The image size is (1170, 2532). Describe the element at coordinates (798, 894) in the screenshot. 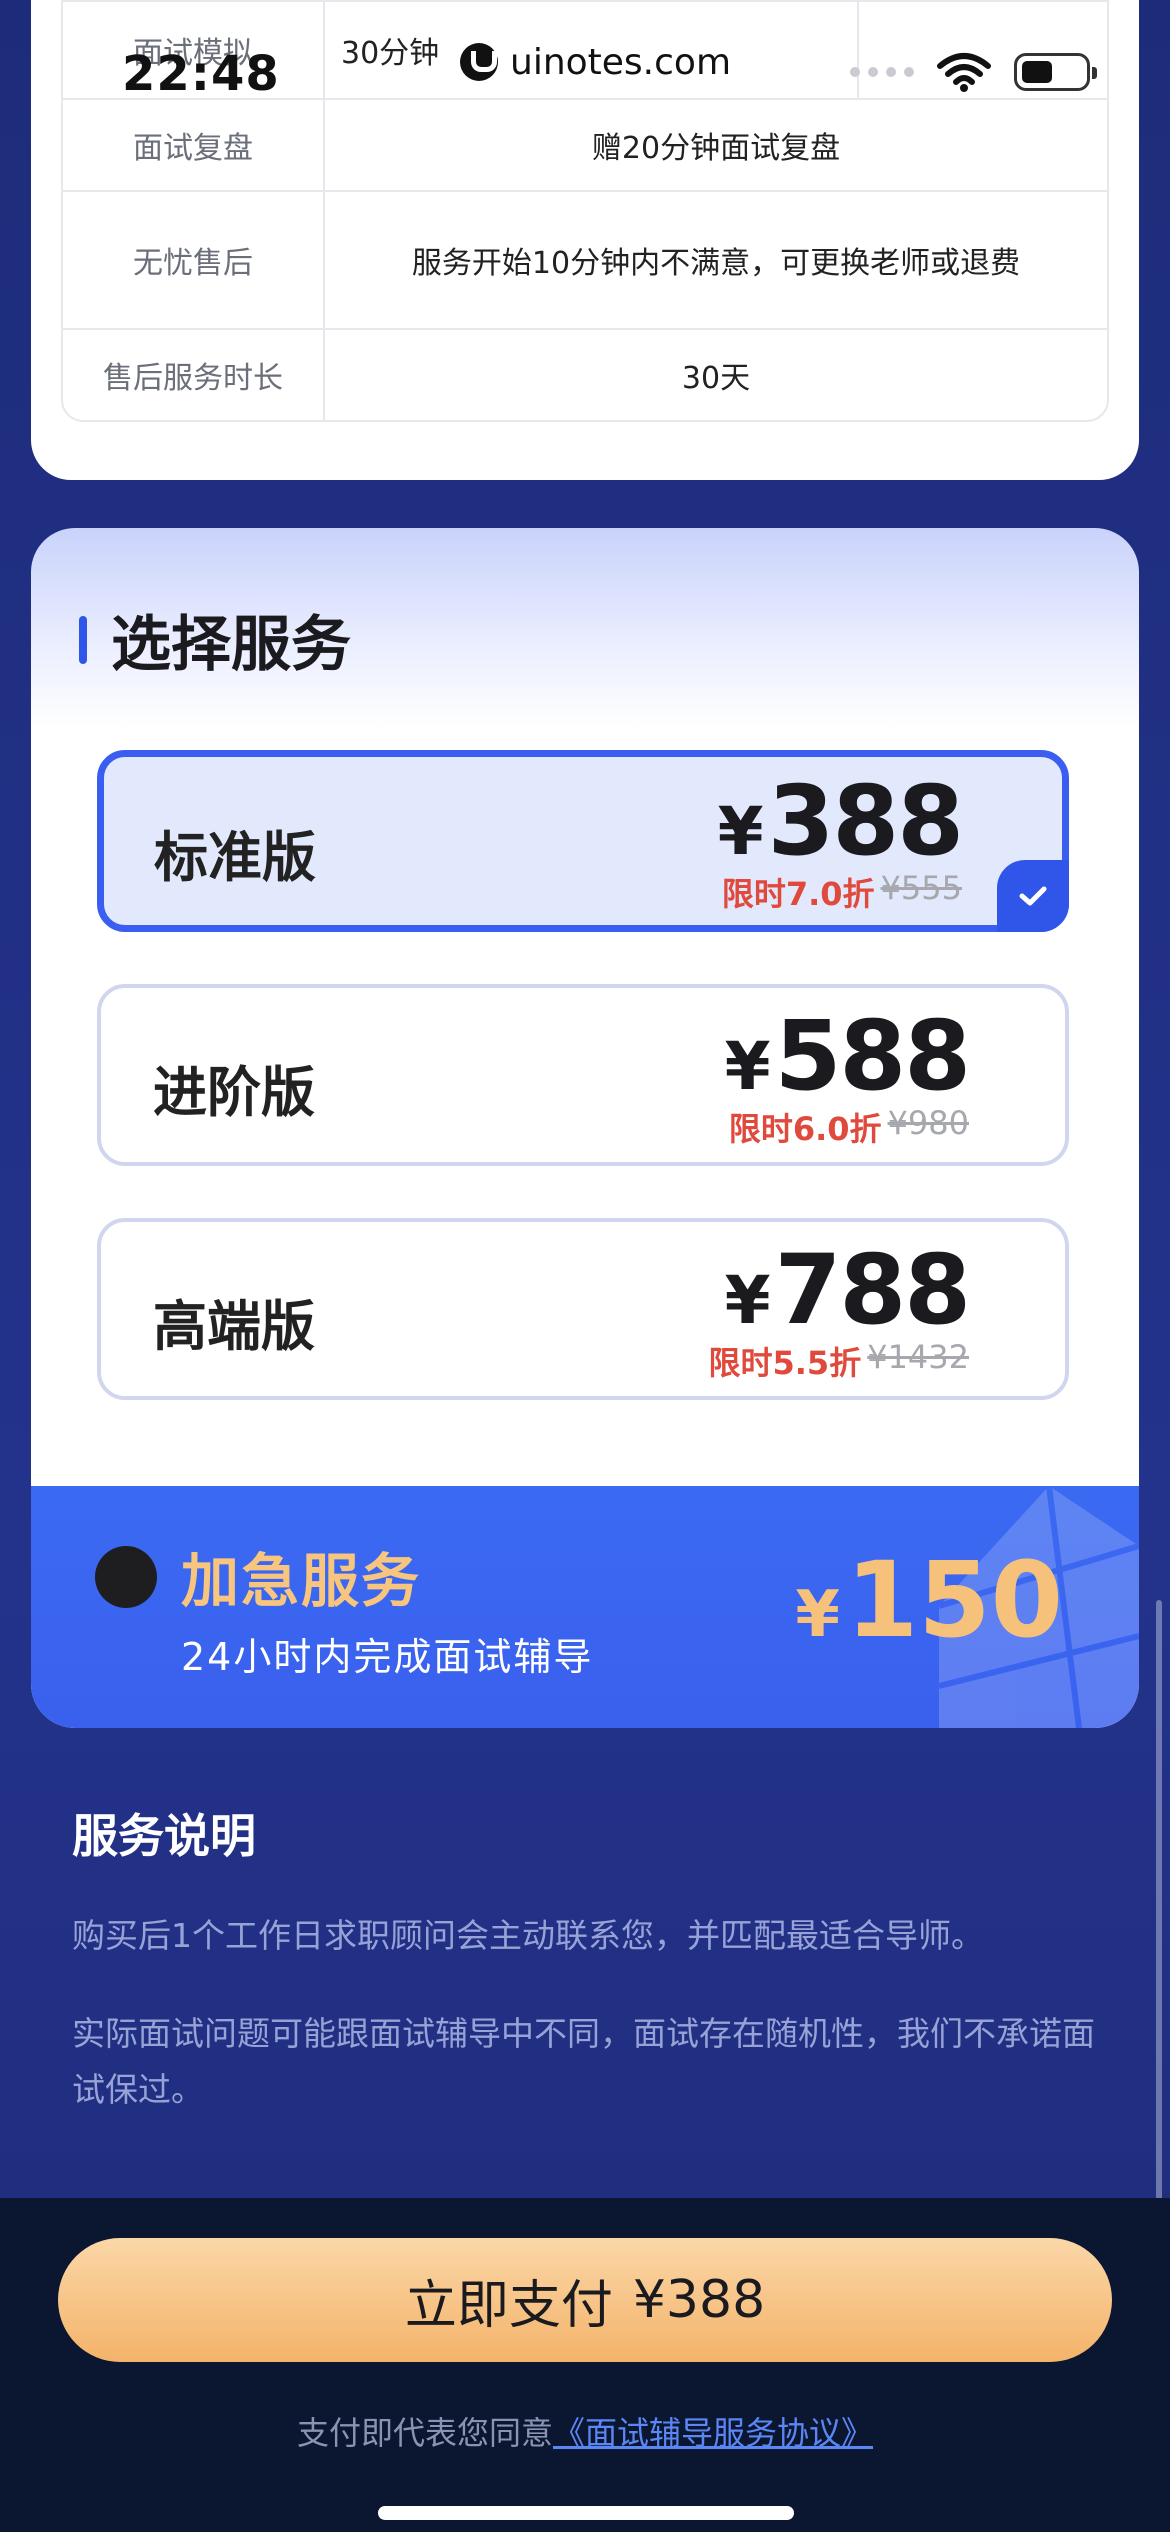

I see `discount-text: 限时7.0折` at that location.